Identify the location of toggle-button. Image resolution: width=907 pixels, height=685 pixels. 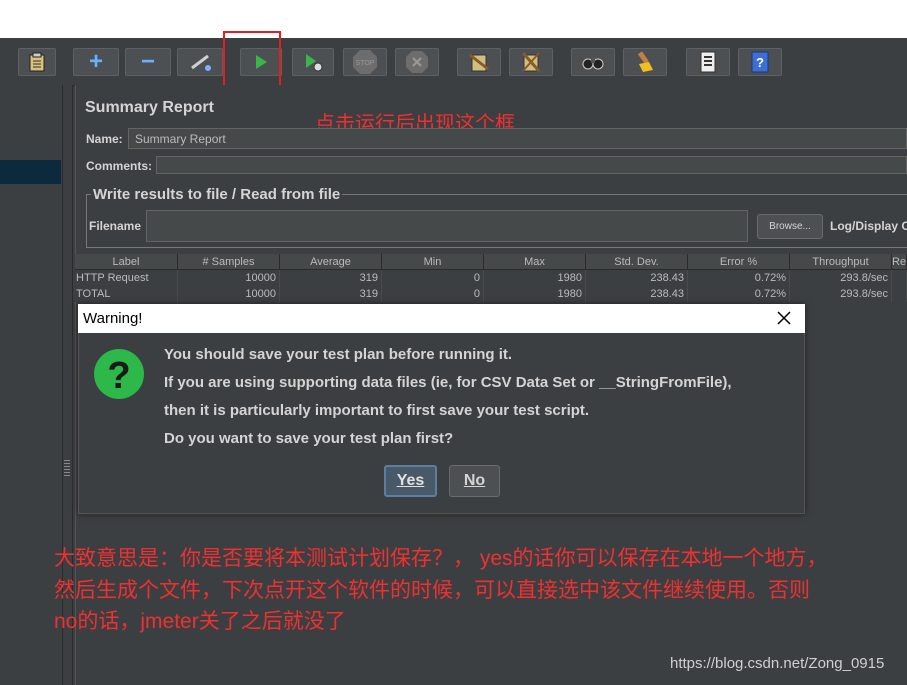
(200, 62).